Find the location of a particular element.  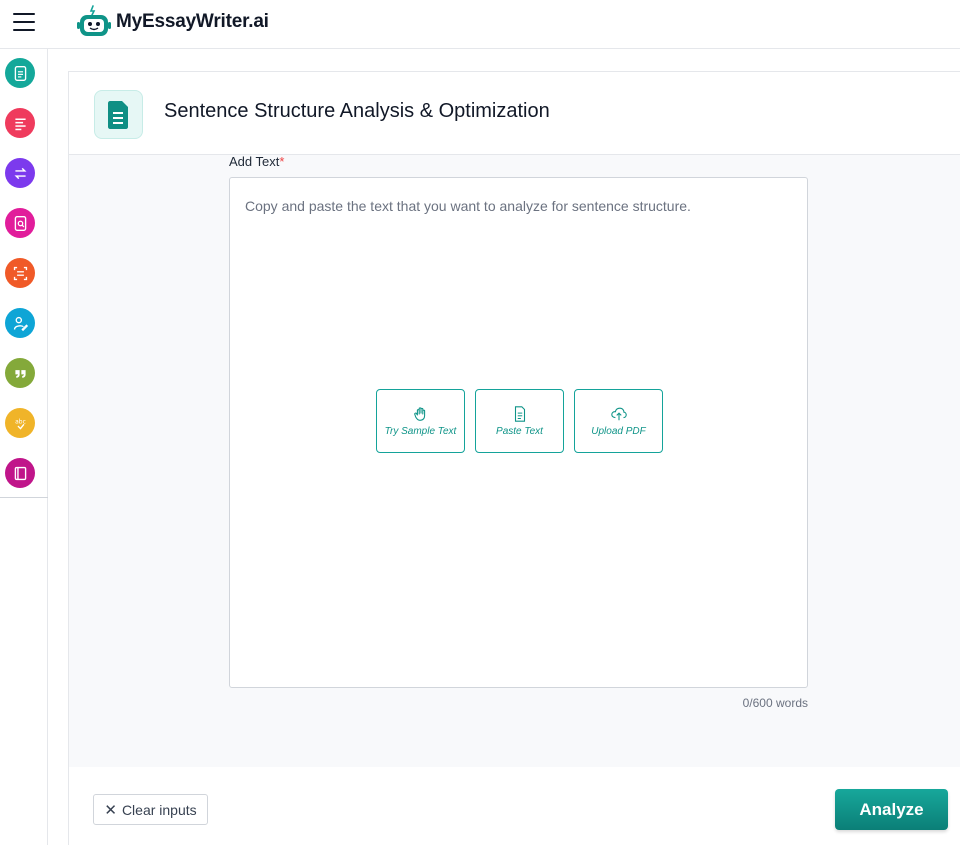

sidebar-item-spellcheck: abc is located at coordinates (20, 423).